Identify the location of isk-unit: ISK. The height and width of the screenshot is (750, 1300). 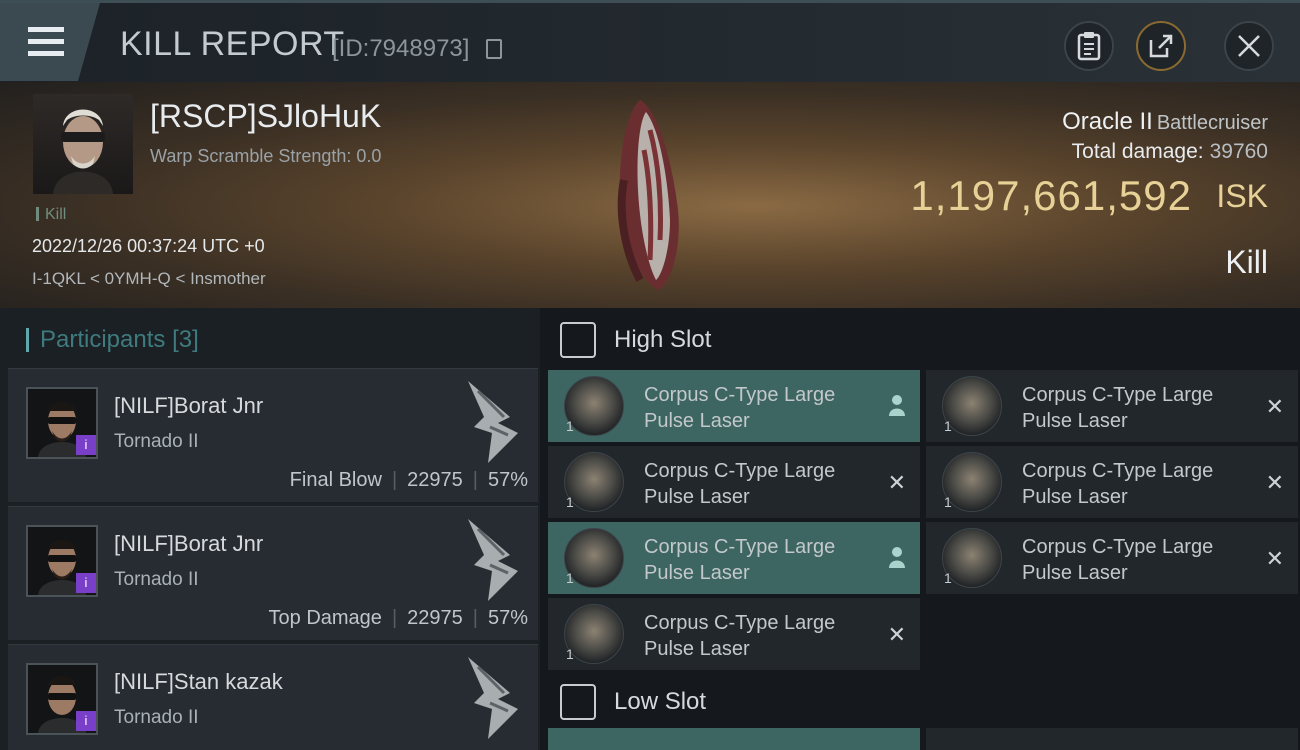
(1242, 196).